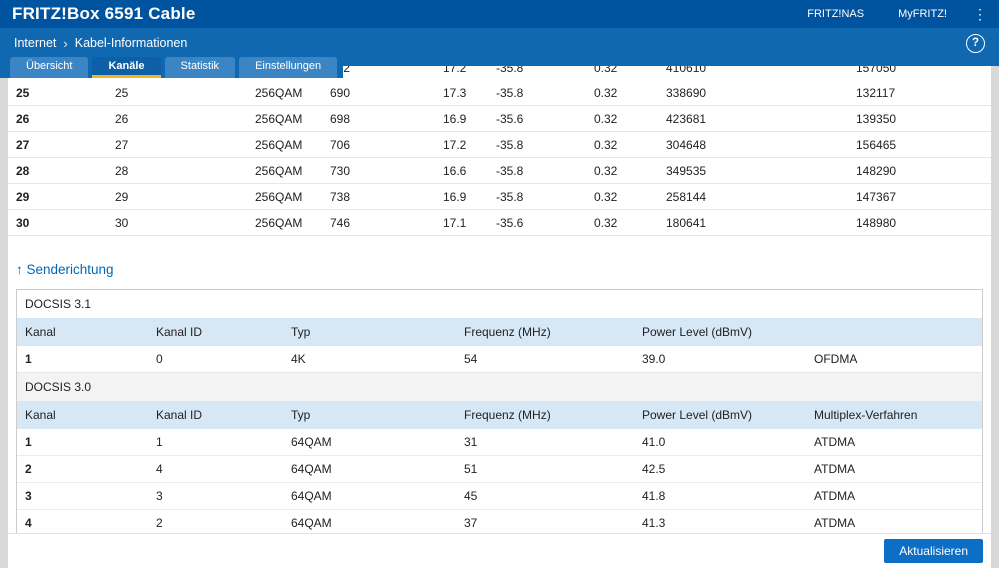 The width and height of the screenshot is (999, 568). What do you see at coordinates (340, 92) in the screenshot?
I see `table-cell: 690` at bounding box center [340, 92].